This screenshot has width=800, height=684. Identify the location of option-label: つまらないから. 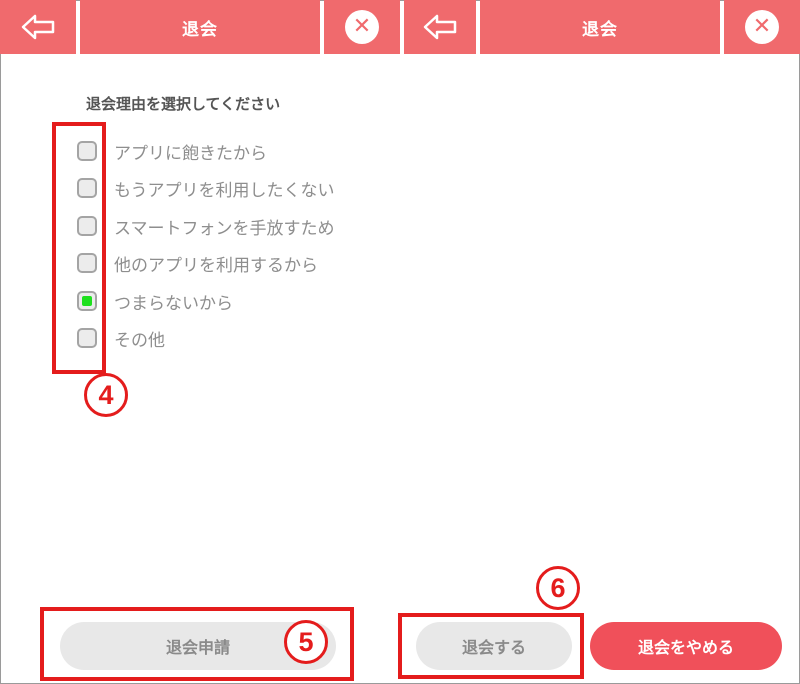
(173, 303).